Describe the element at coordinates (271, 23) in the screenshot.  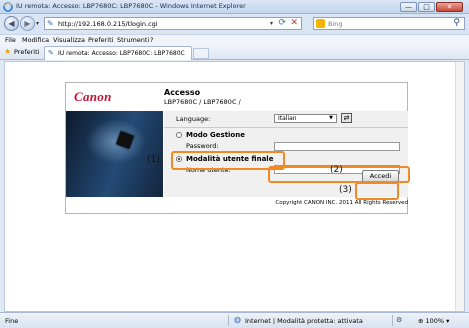
I see `address-dropdown-icon: ▾` at that location.